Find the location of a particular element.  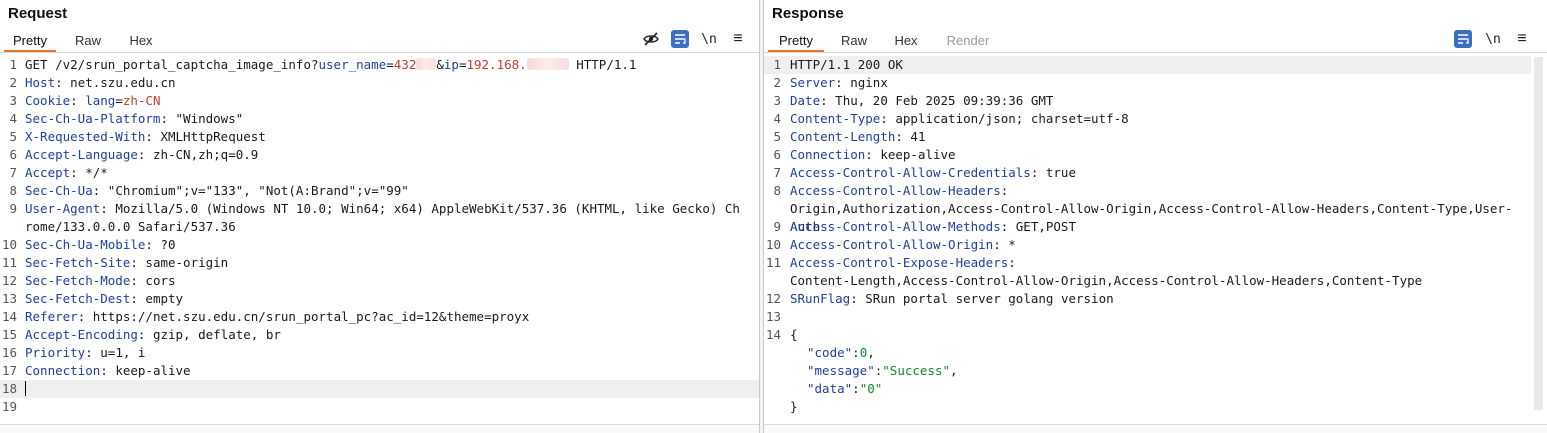

header-name: Host is located at coordinates (40, 82).